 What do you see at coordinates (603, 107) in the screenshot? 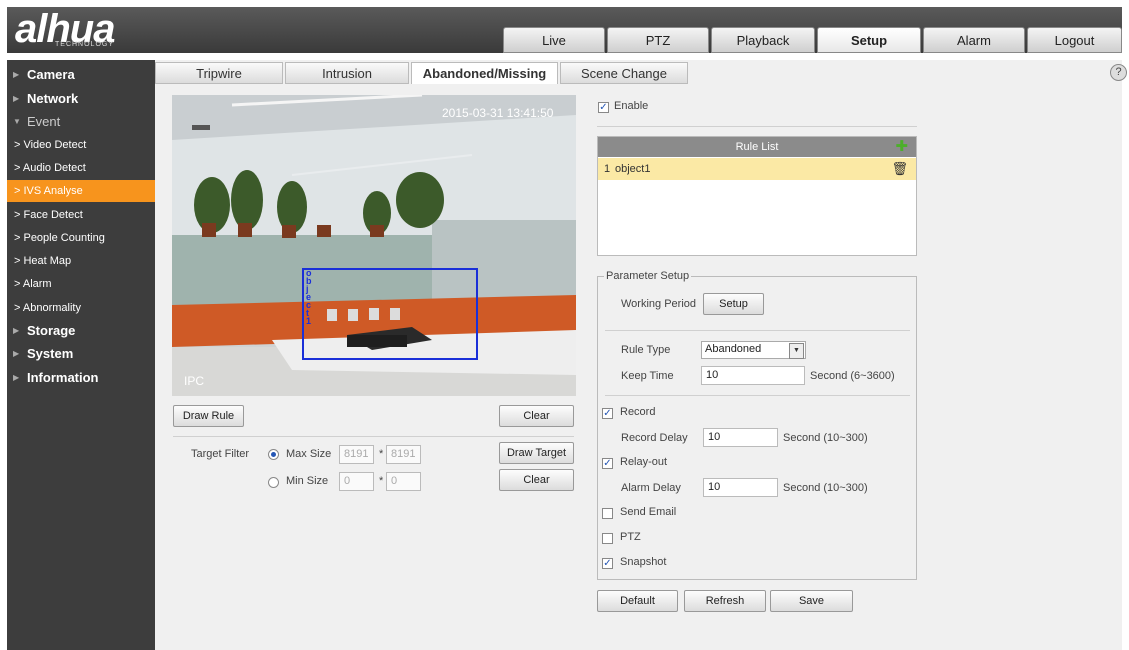
I see `enable-checkbox: ✓` at bounding box center [603, 107].